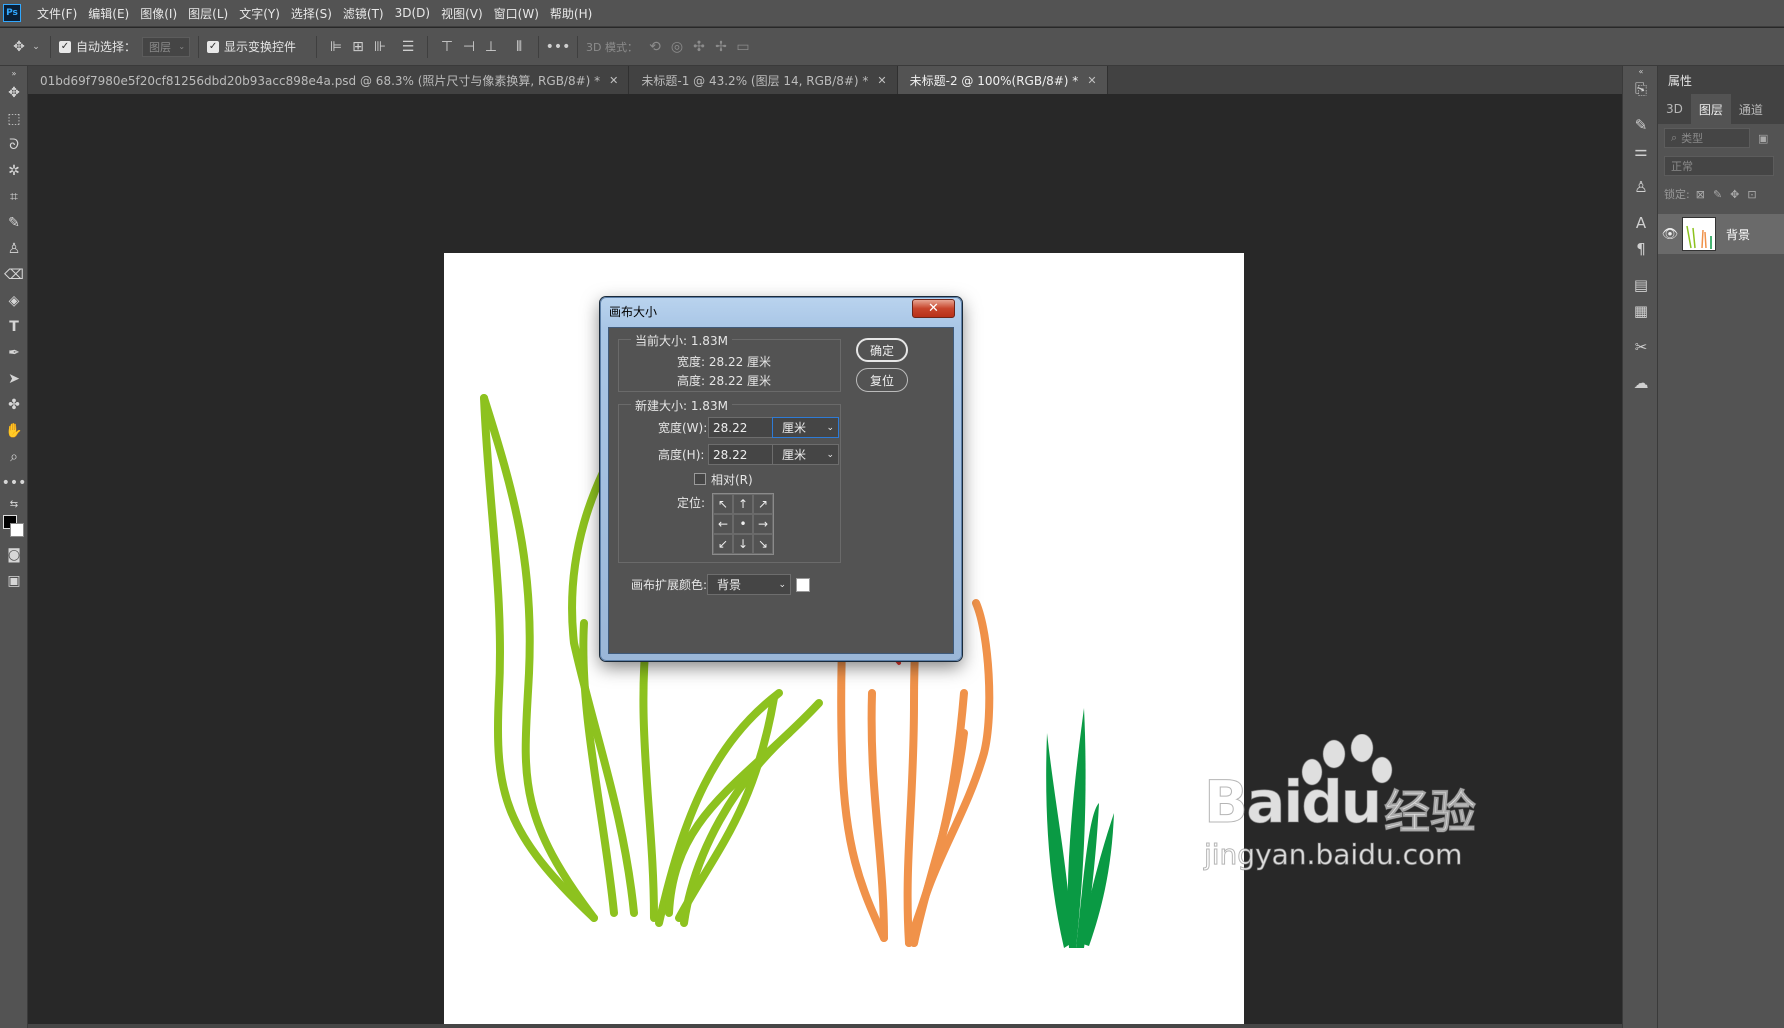 This screenshot has width=1784, height=1028. Describe the element at coordinates (14, 145) in the screenshot. I see `lasso-tool-icon: ᘐ` at that location.